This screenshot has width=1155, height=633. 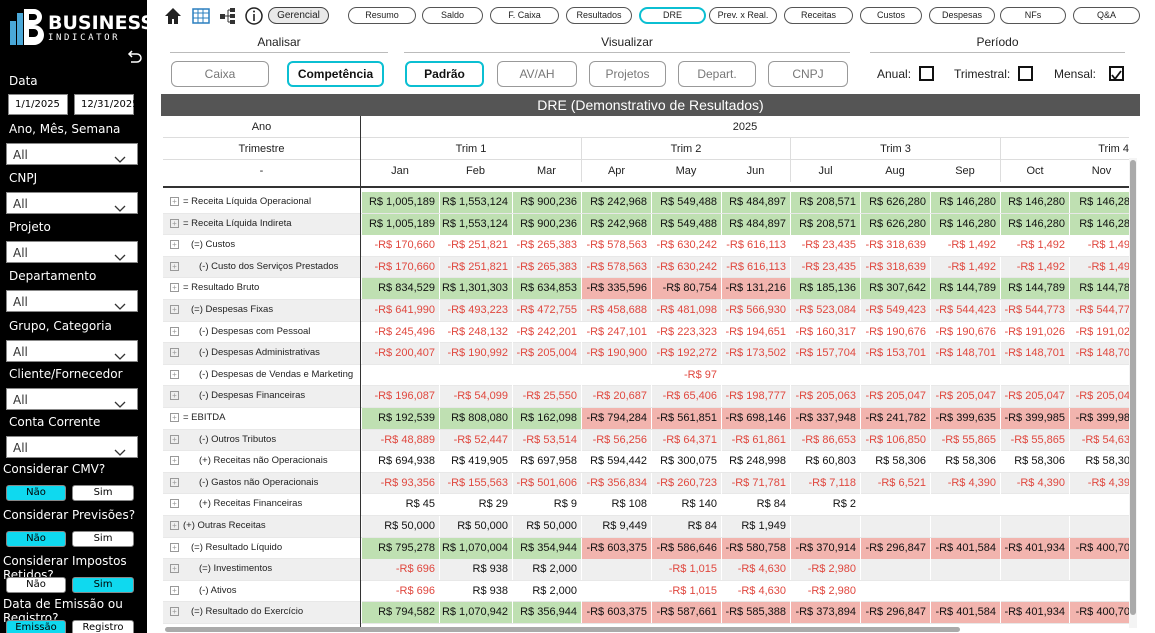 What do you see at coordinates (627, 74) in the screenshot?
I see `visualizar-button: Projetos` at bounding box center [627, 74].